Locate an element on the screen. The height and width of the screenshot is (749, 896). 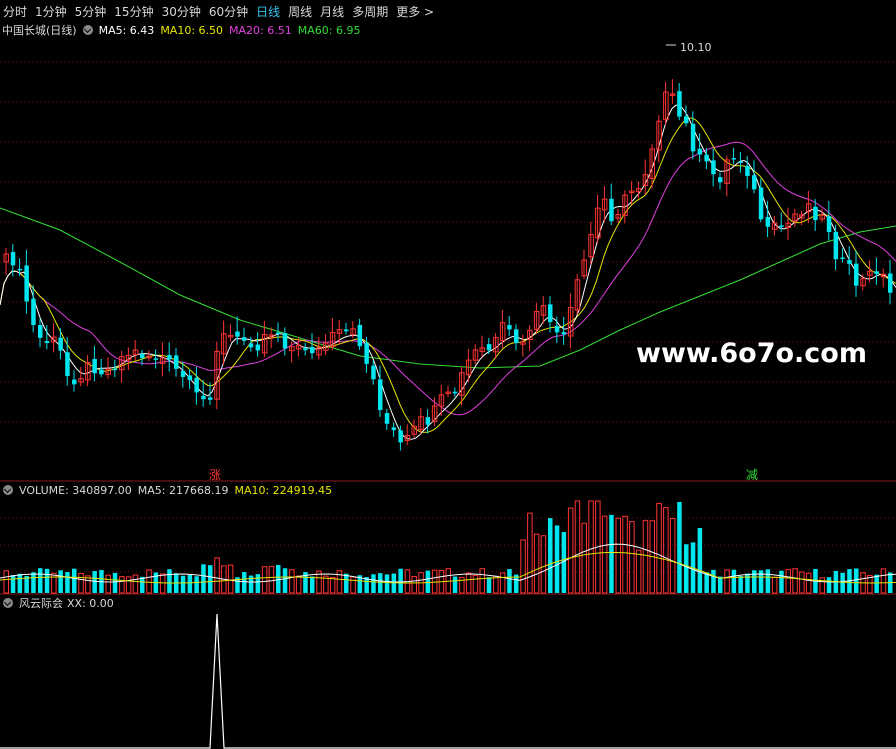
marker-up: 涨 is located at coordinates (215, 474).